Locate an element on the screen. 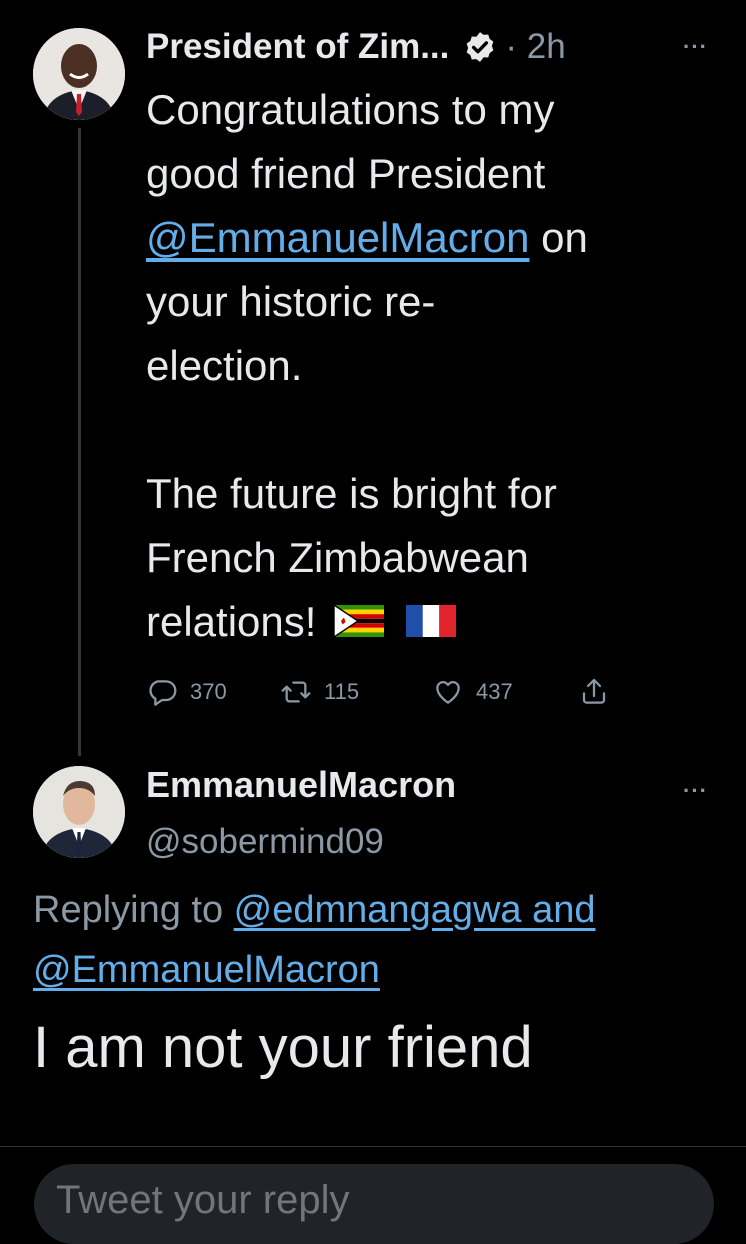 The height and width of the screenshot is (1244, 746). share-icon is located at coordinates (594, 691).